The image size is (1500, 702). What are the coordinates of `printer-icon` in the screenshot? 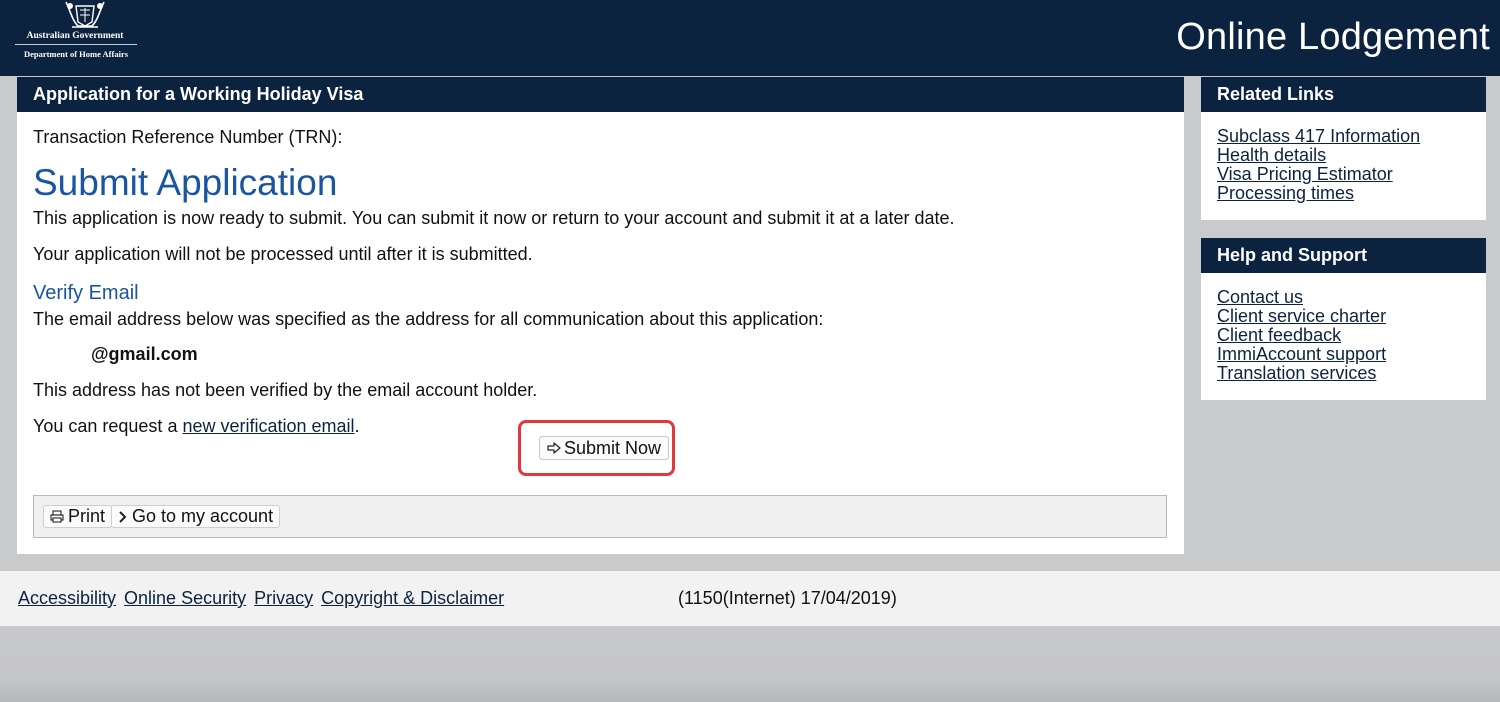 It's located at (57, 516).